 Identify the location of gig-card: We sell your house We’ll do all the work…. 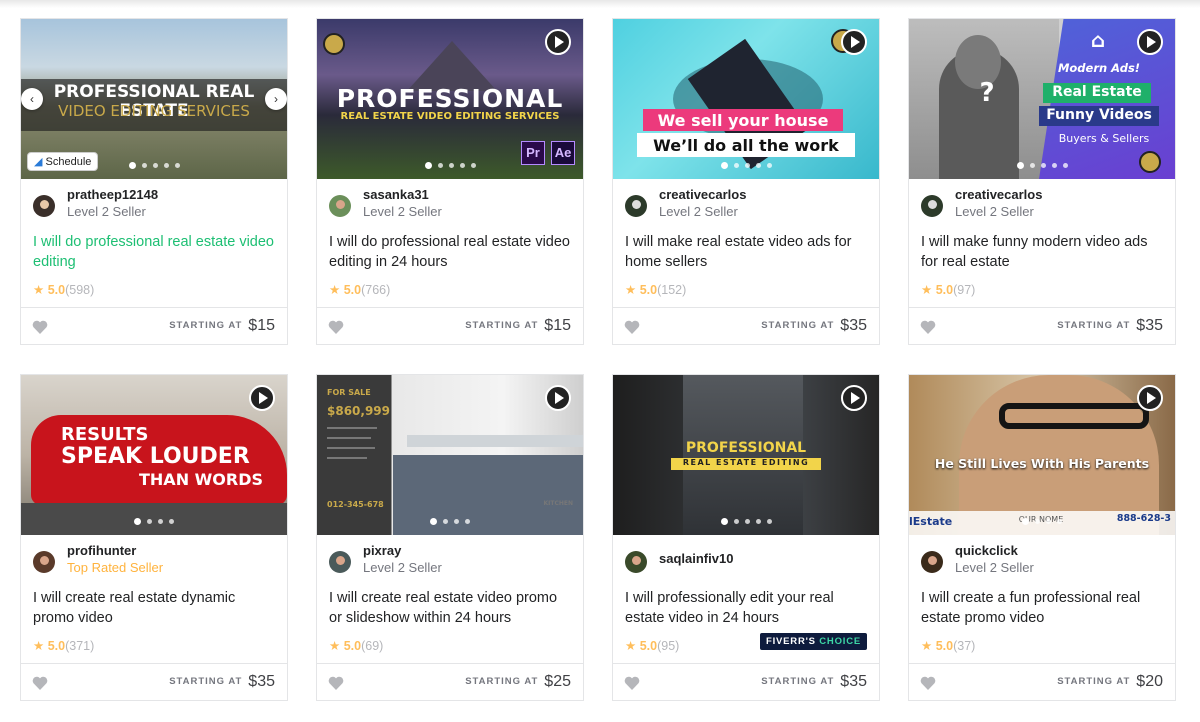
(746, 181).